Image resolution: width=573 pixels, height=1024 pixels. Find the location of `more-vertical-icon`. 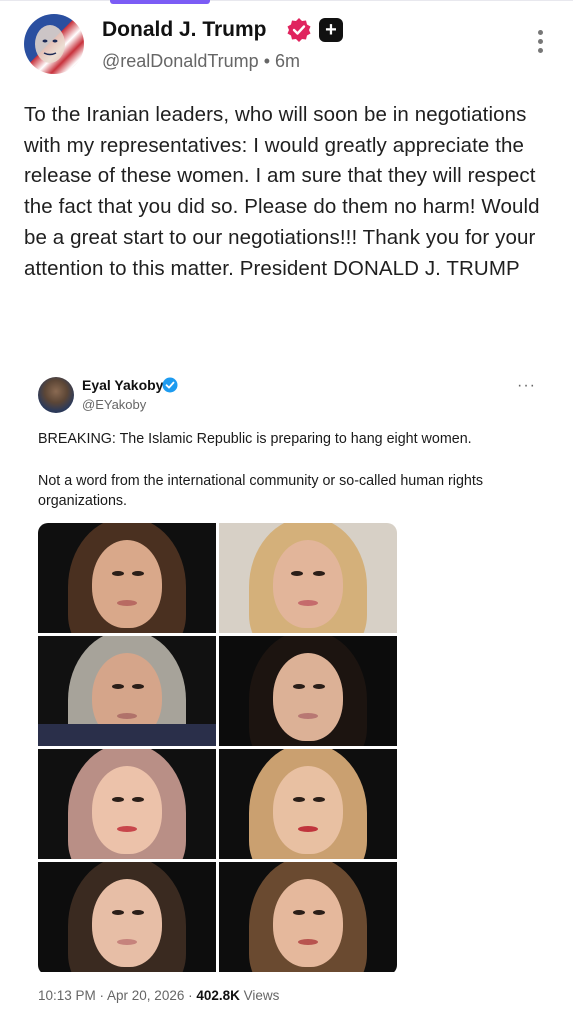

more-vertical-icon is located at coordinates (540, 45).